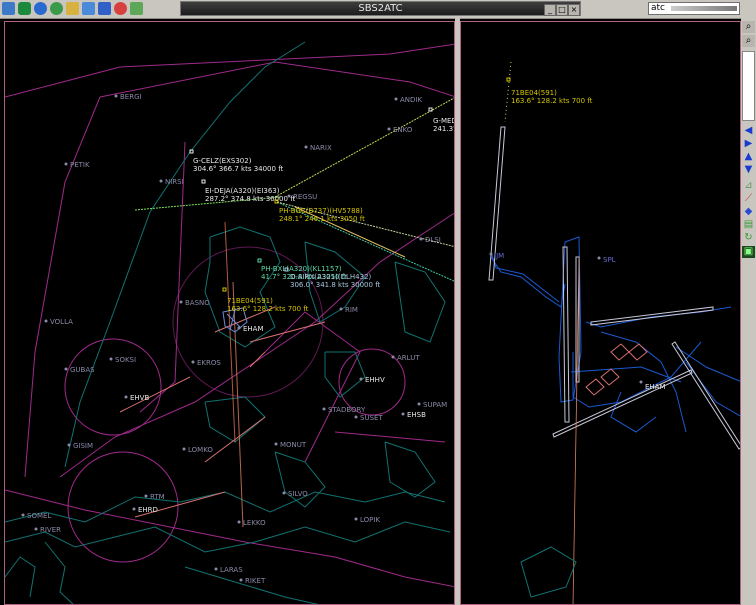 The width and height of the screenshot is (756, 605). What do you see at coordinates (748, 27) in the screenshot?
I see `zoom-in-icon: ⌕` at bounding box center [748, 27].